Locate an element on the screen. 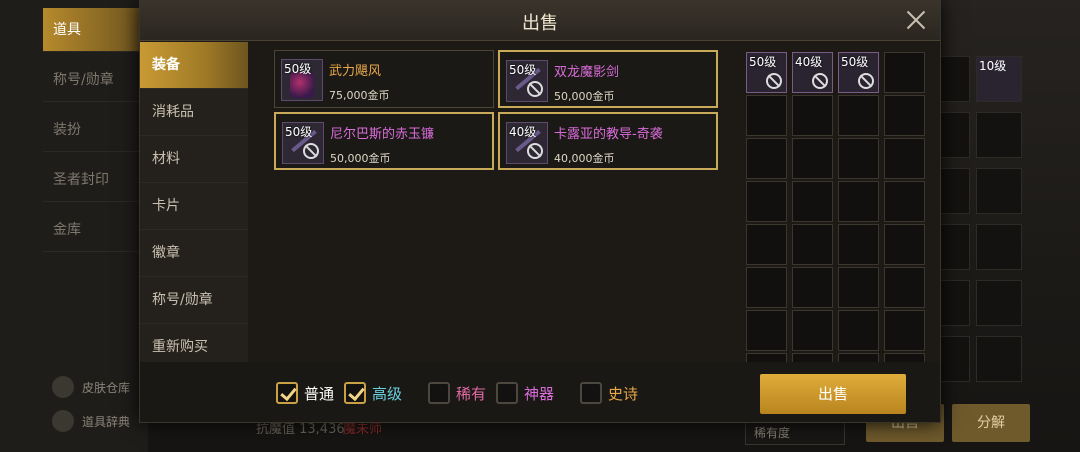  filter-epic: 史诗 is located at coordinates (609, 393).